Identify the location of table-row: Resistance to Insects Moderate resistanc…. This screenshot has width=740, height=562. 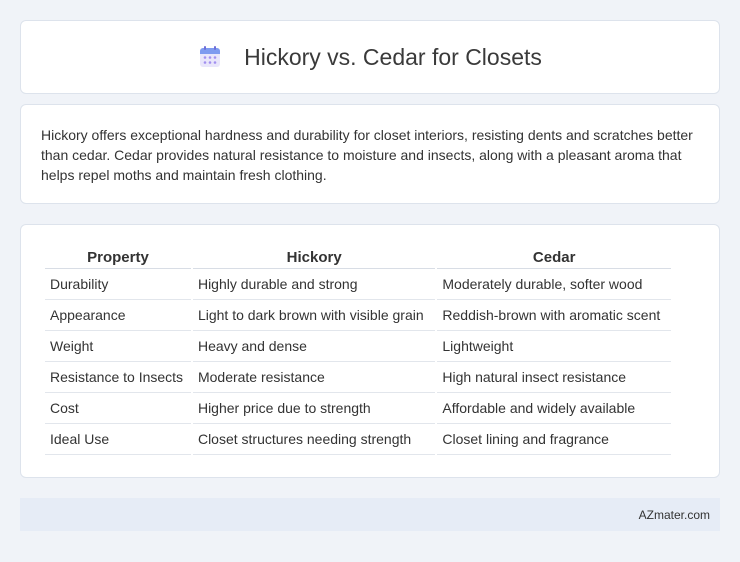
(358, 377).